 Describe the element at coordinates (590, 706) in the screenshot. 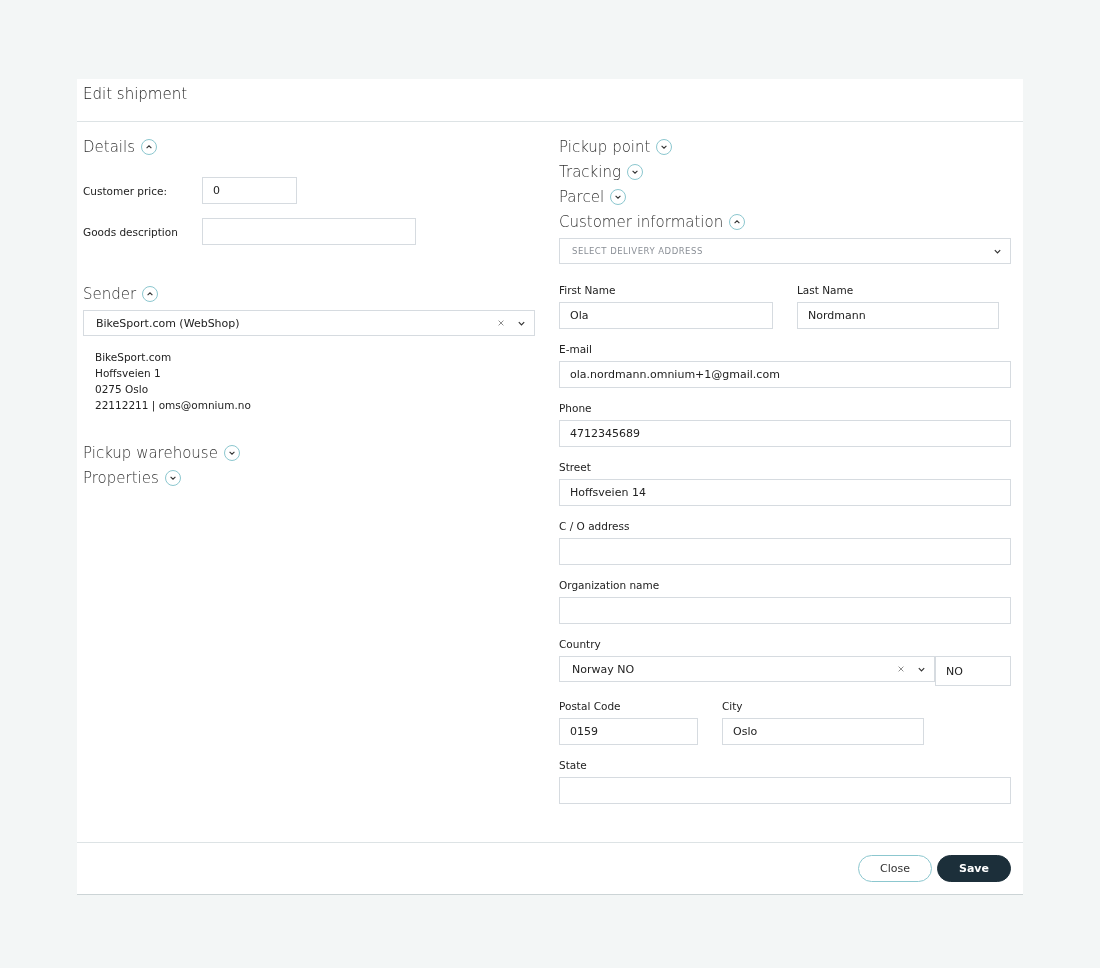

I see `field-label: Postal Code` at that location.